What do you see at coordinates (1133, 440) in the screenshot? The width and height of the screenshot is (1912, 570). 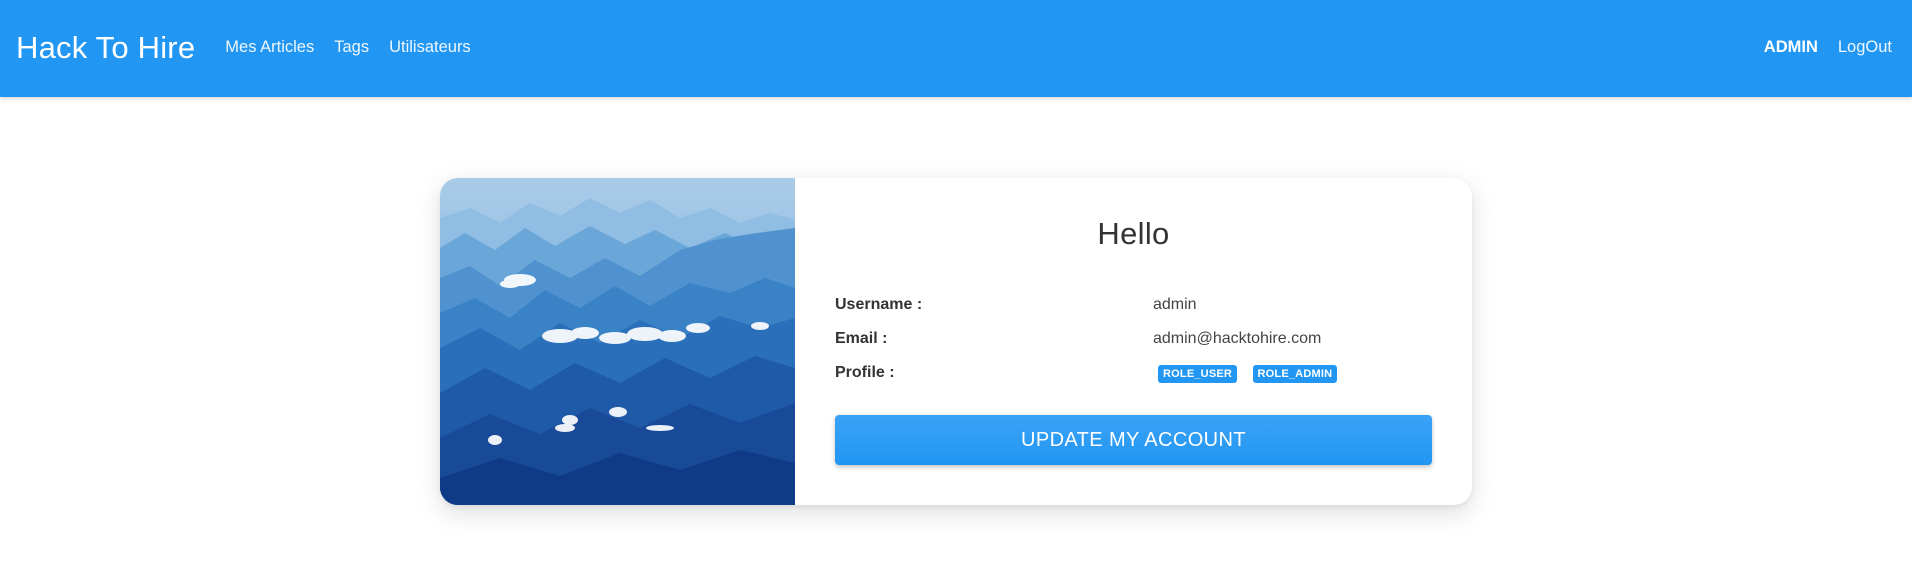 I see `update-account-button: Update my account` at bounding box center [1133, 440].